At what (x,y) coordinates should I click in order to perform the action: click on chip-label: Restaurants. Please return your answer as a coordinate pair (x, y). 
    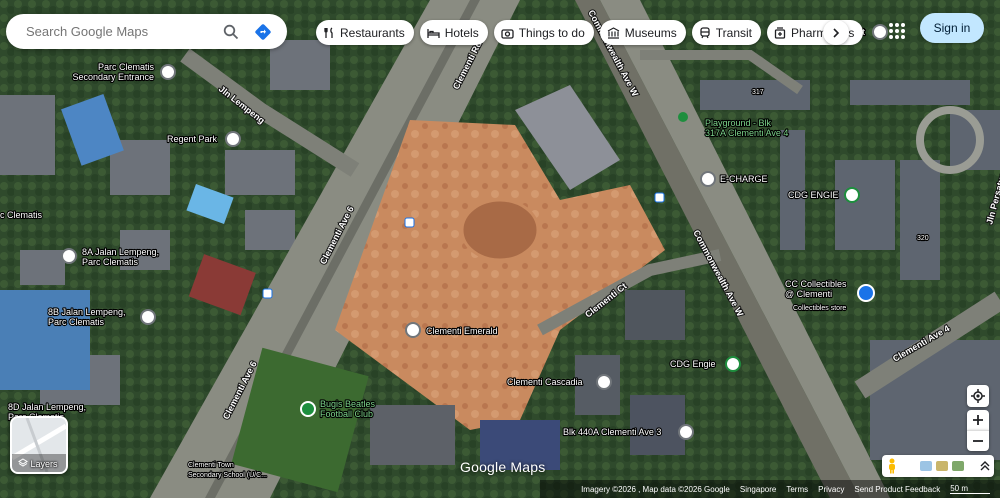
    Looking at the image, I should click on (372, 32).